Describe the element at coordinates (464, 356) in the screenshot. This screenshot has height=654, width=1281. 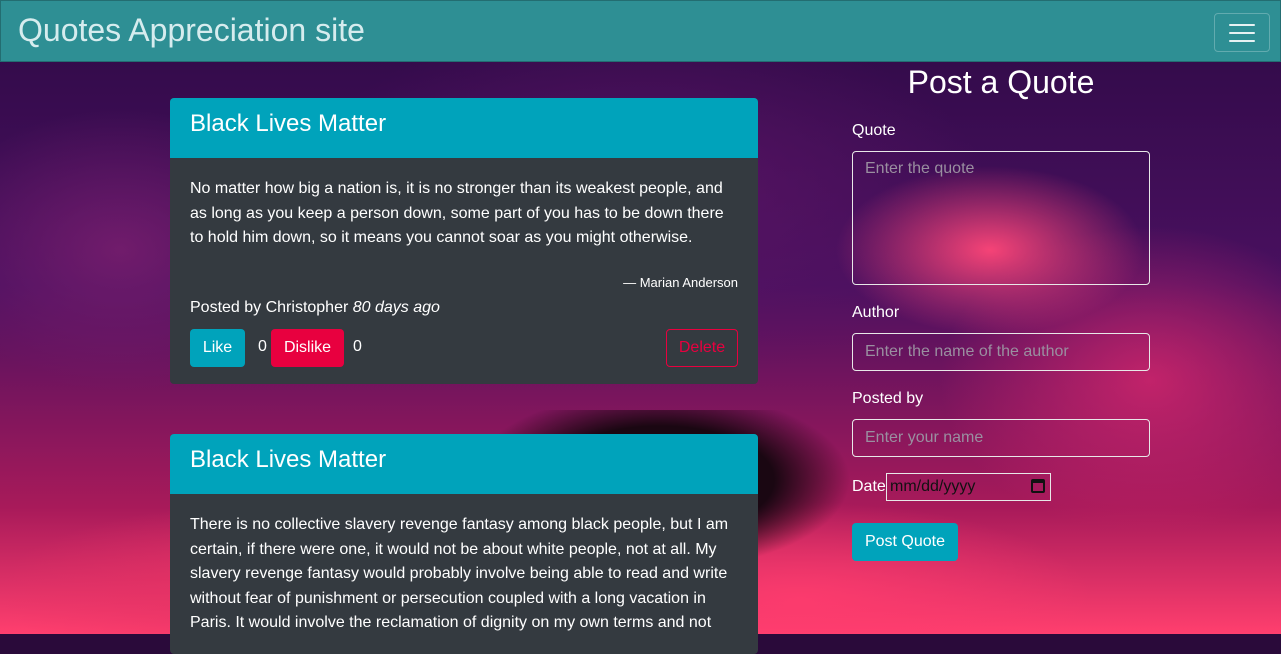
I see `quote-actions: Like 0 Dislike 0 Delete` at that location.